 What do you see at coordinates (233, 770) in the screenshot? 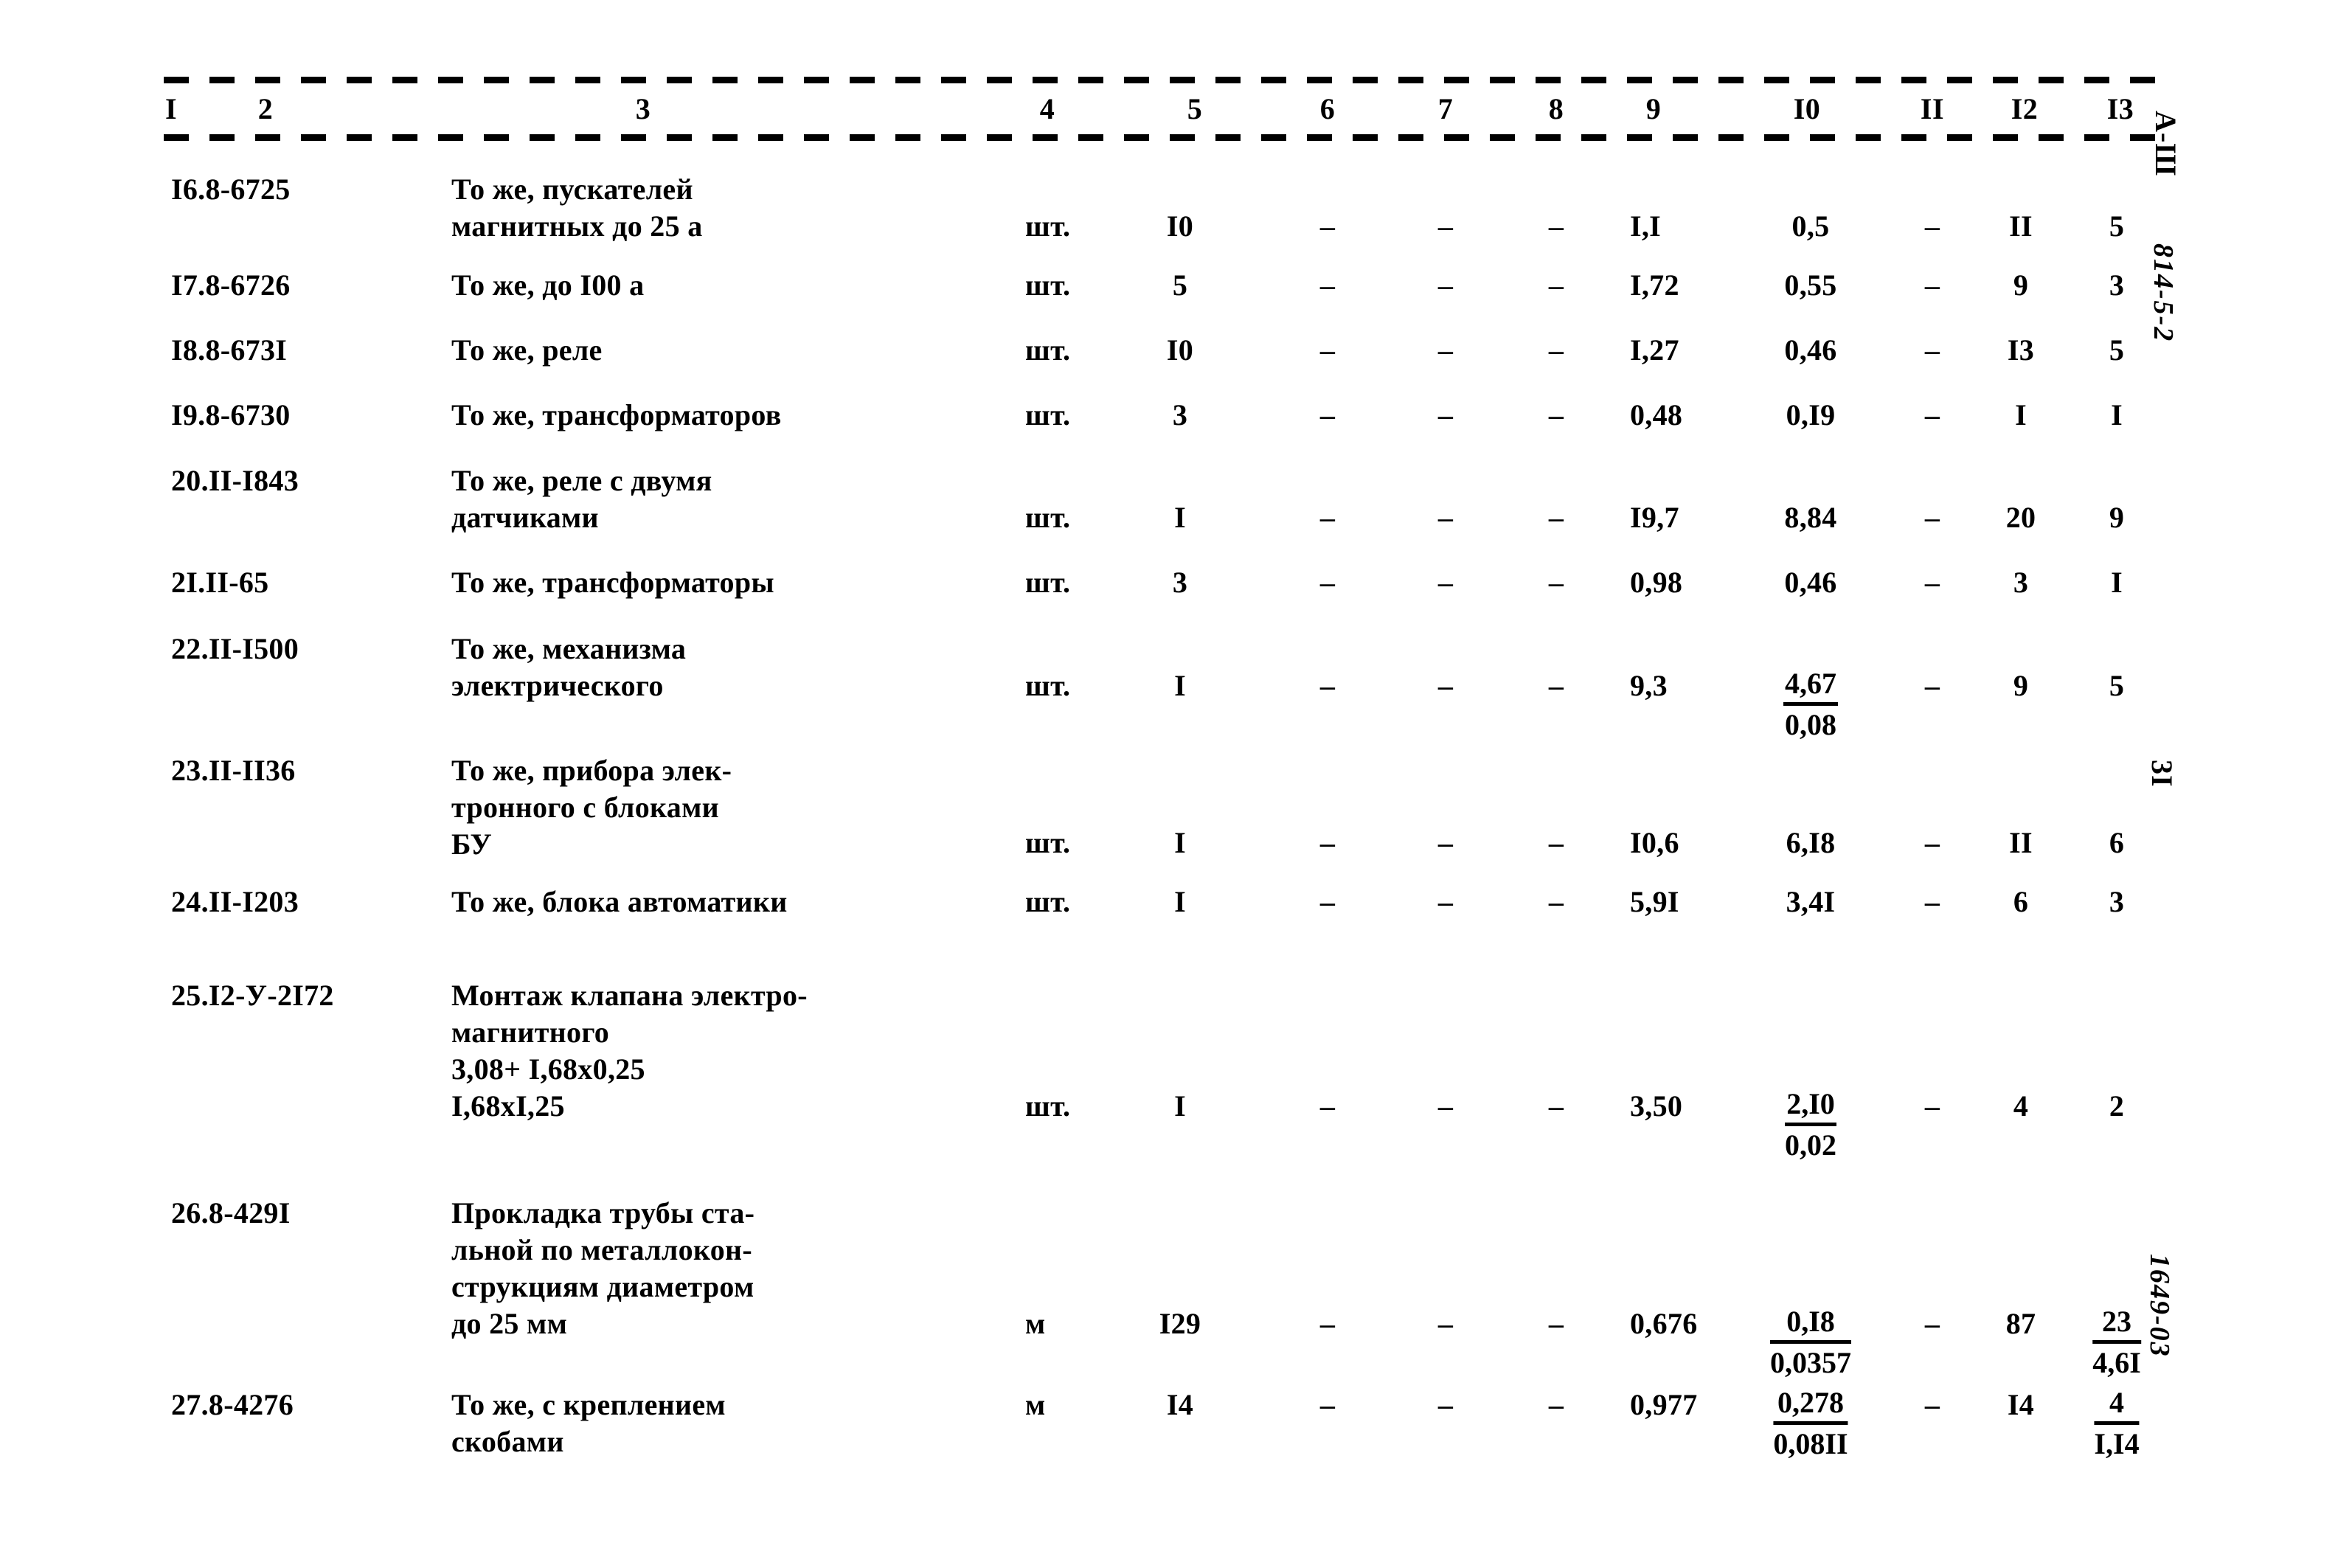
I see `row-code: 23.II-II36` at bounding box center [233, 770].